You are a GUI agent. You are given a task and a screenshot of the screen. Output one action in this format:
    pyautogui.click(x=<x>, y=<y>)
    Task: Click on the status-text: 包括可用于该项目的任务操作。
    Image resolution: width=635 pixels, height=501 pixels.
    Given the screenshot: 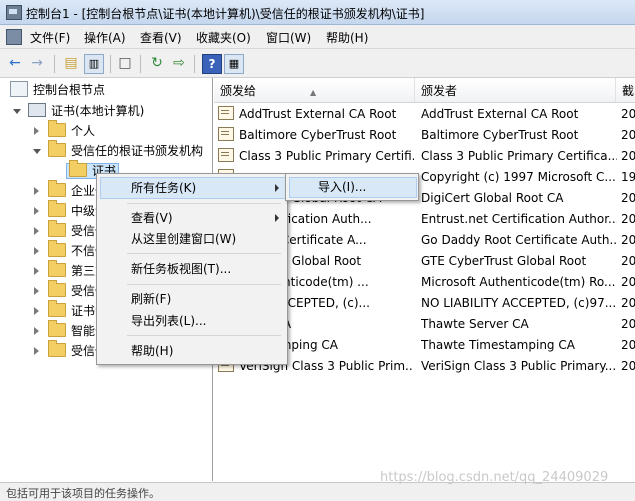 What is the action you would take?
    pyautogui.click(x=83, y=493)
    